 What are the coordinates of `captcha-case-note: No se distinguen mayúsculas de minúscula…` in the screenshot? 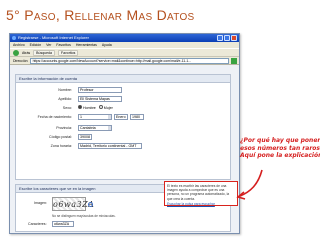 It's located at (84, 216).